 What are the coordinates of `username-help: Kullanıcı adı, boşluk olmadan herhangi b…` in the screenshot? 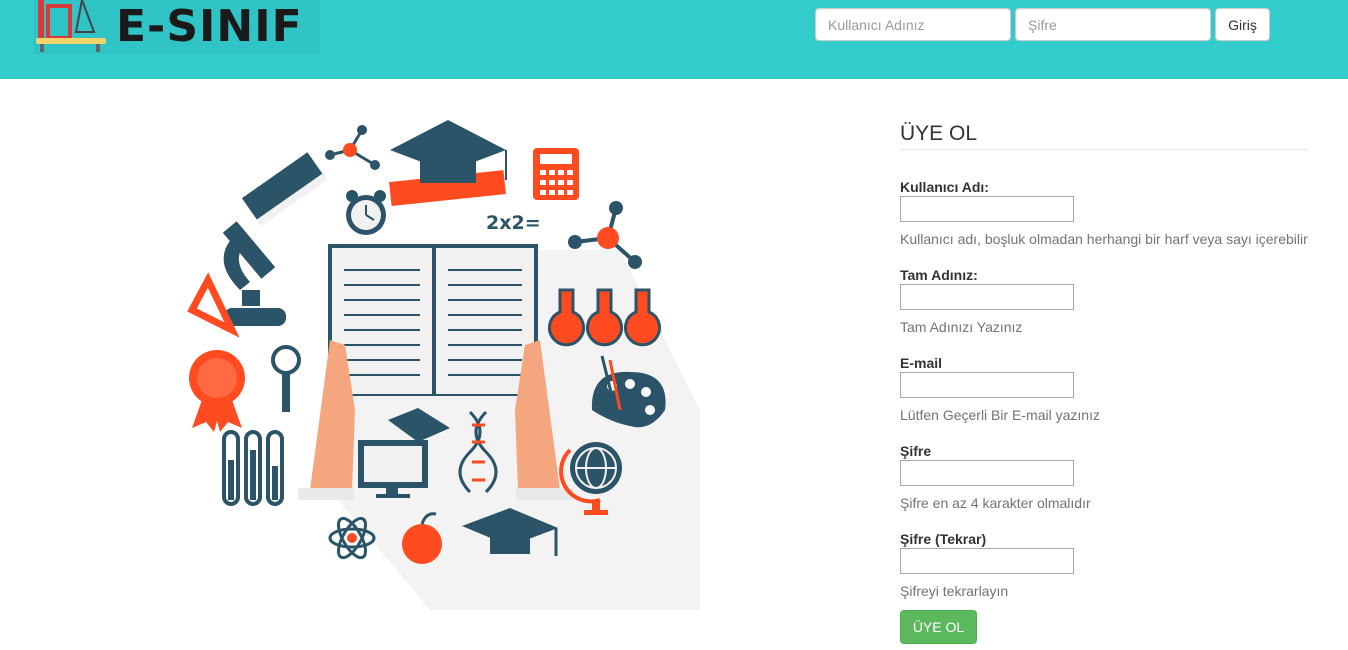 It's located at (1104, 239).